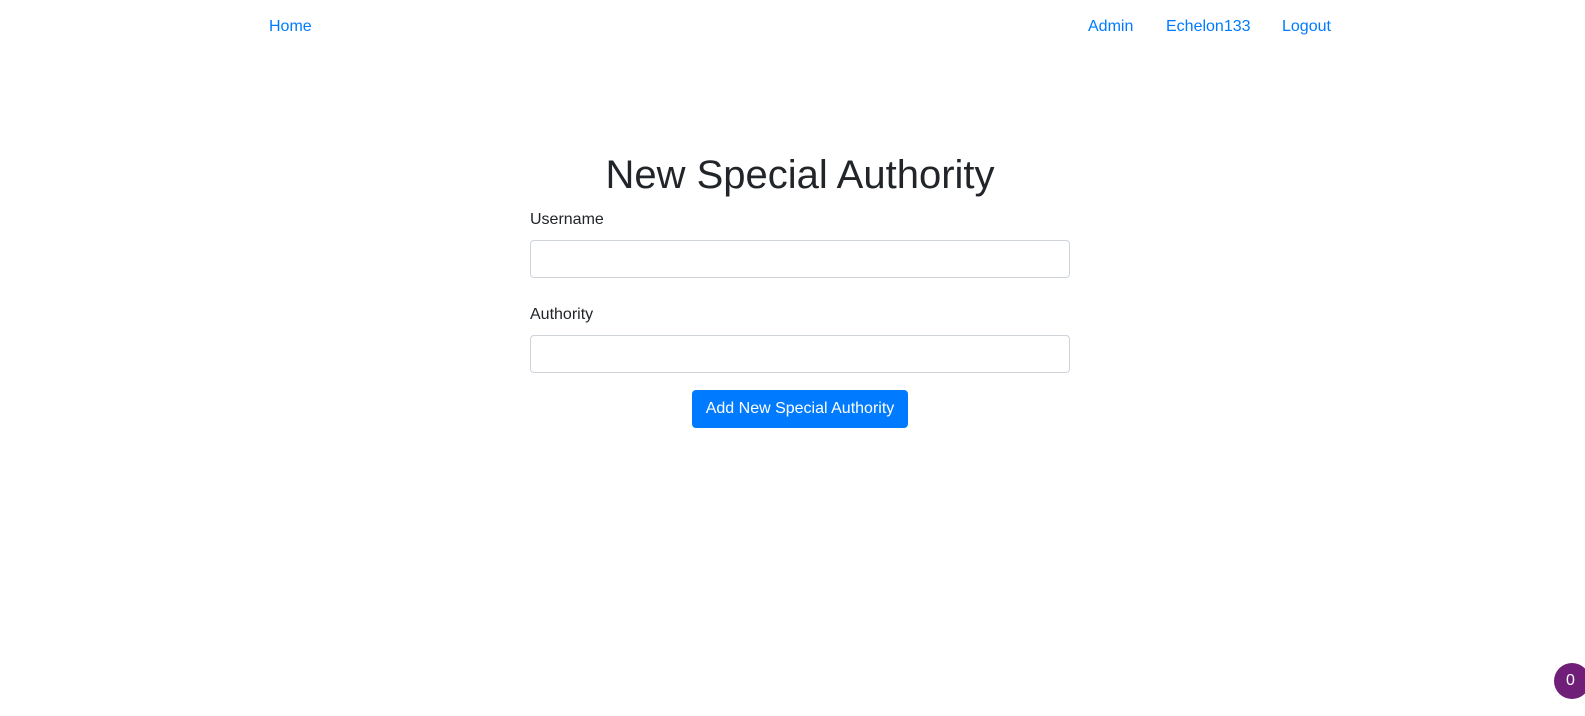  What do you see at coordinates (1110, 27) in the screenshot?
I see `nav-admin-link: Admin` at bounding box center [1110, 27].